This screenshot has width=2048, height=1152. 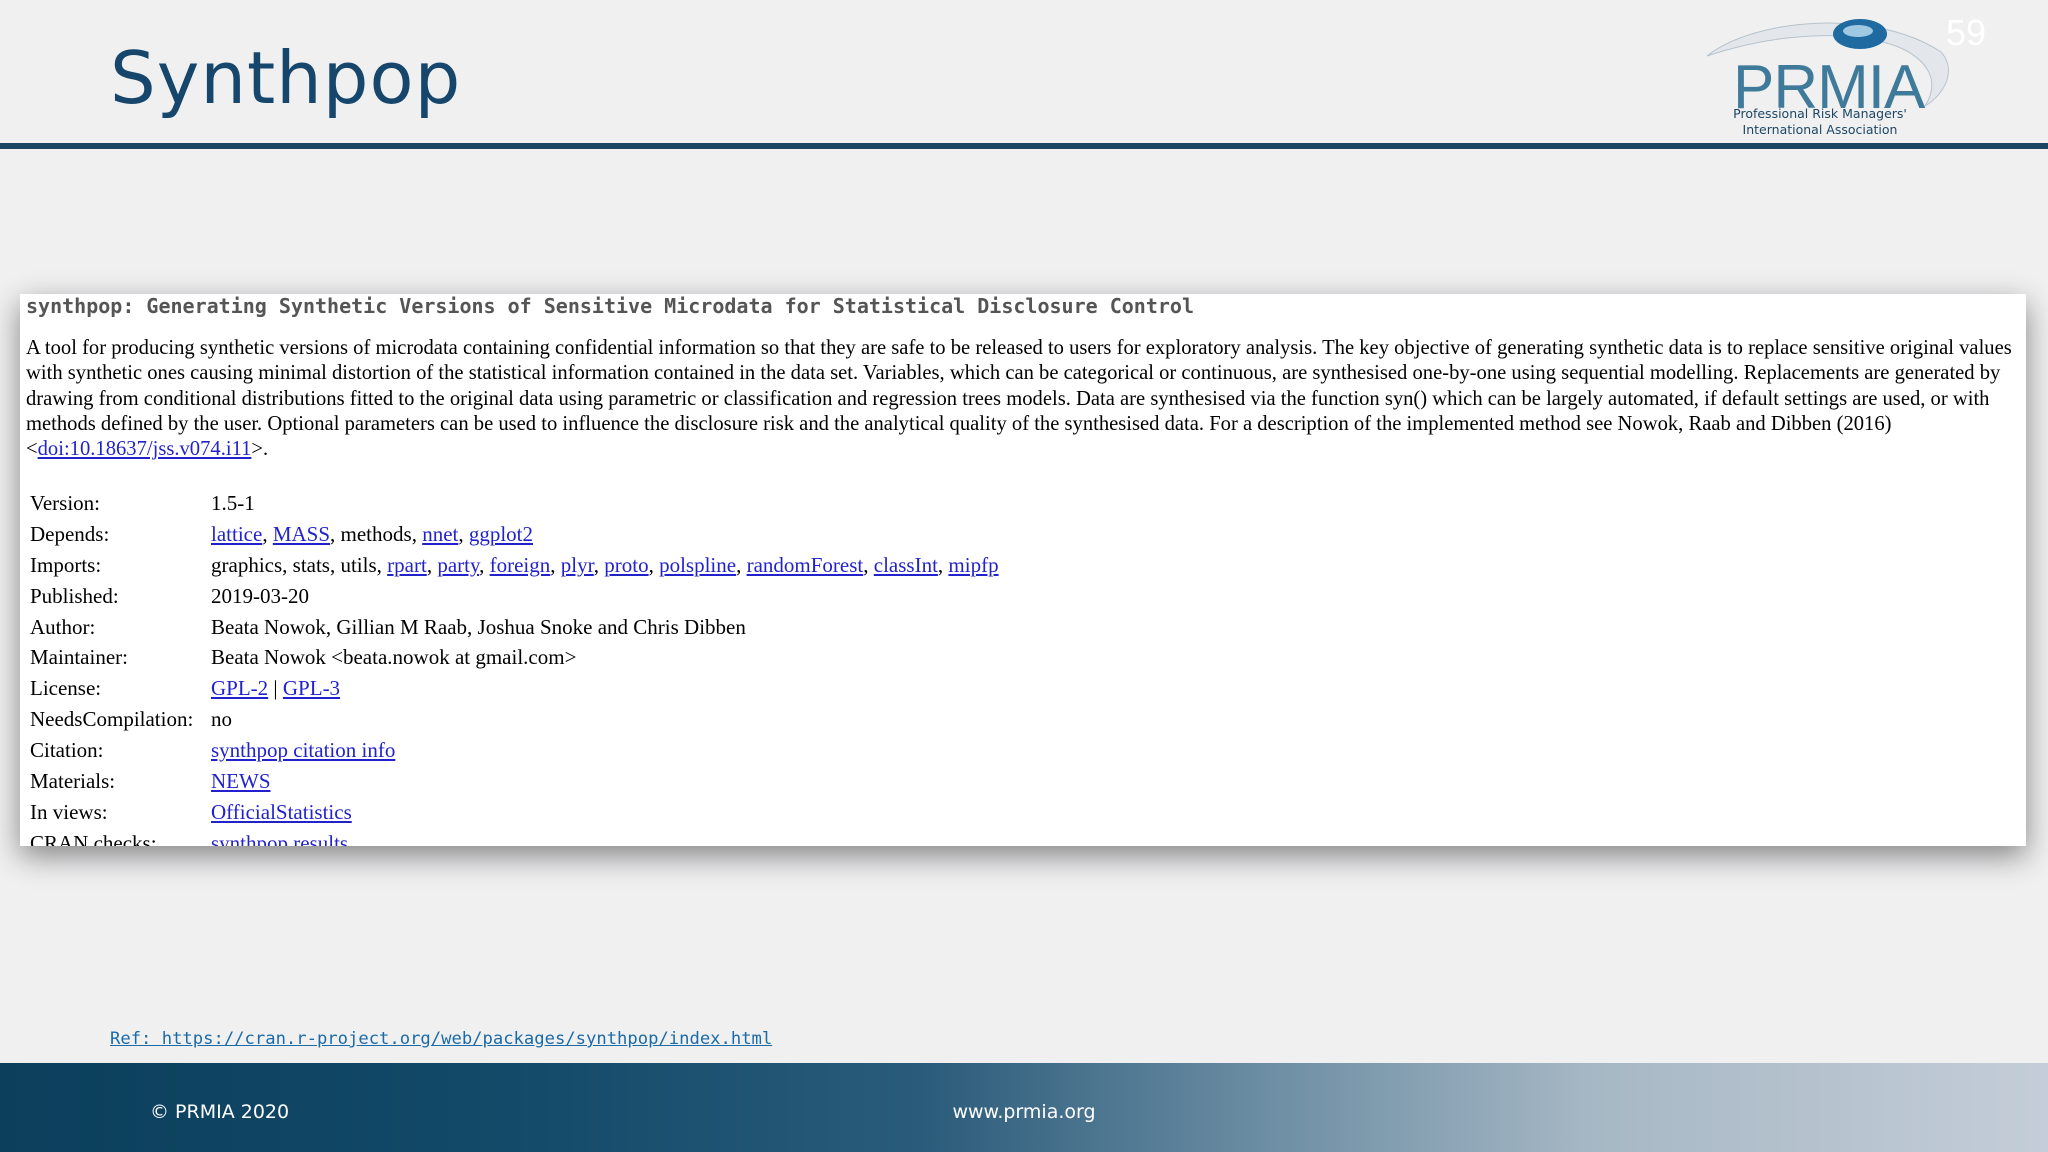 What do you see at coordinates (239, 688) in the screenshot?
I see `gpl2-link: GPL-2` at bounding box center [239, 688].